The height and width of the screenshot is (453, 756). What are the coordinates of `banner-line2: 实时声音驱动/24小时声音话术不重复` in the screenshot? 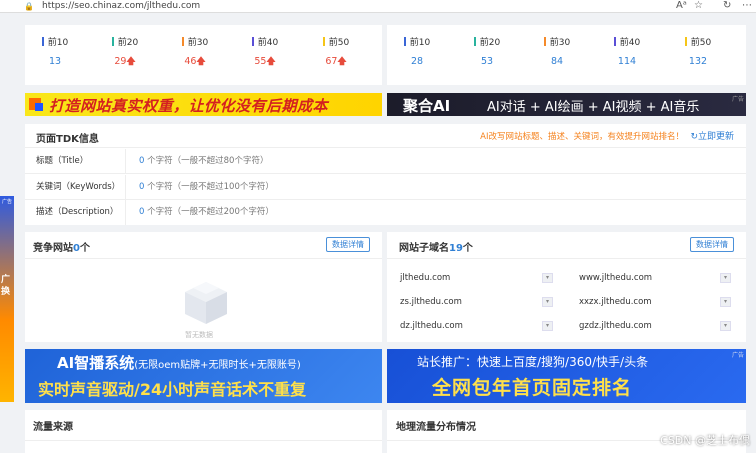 It's located at (172, 389).